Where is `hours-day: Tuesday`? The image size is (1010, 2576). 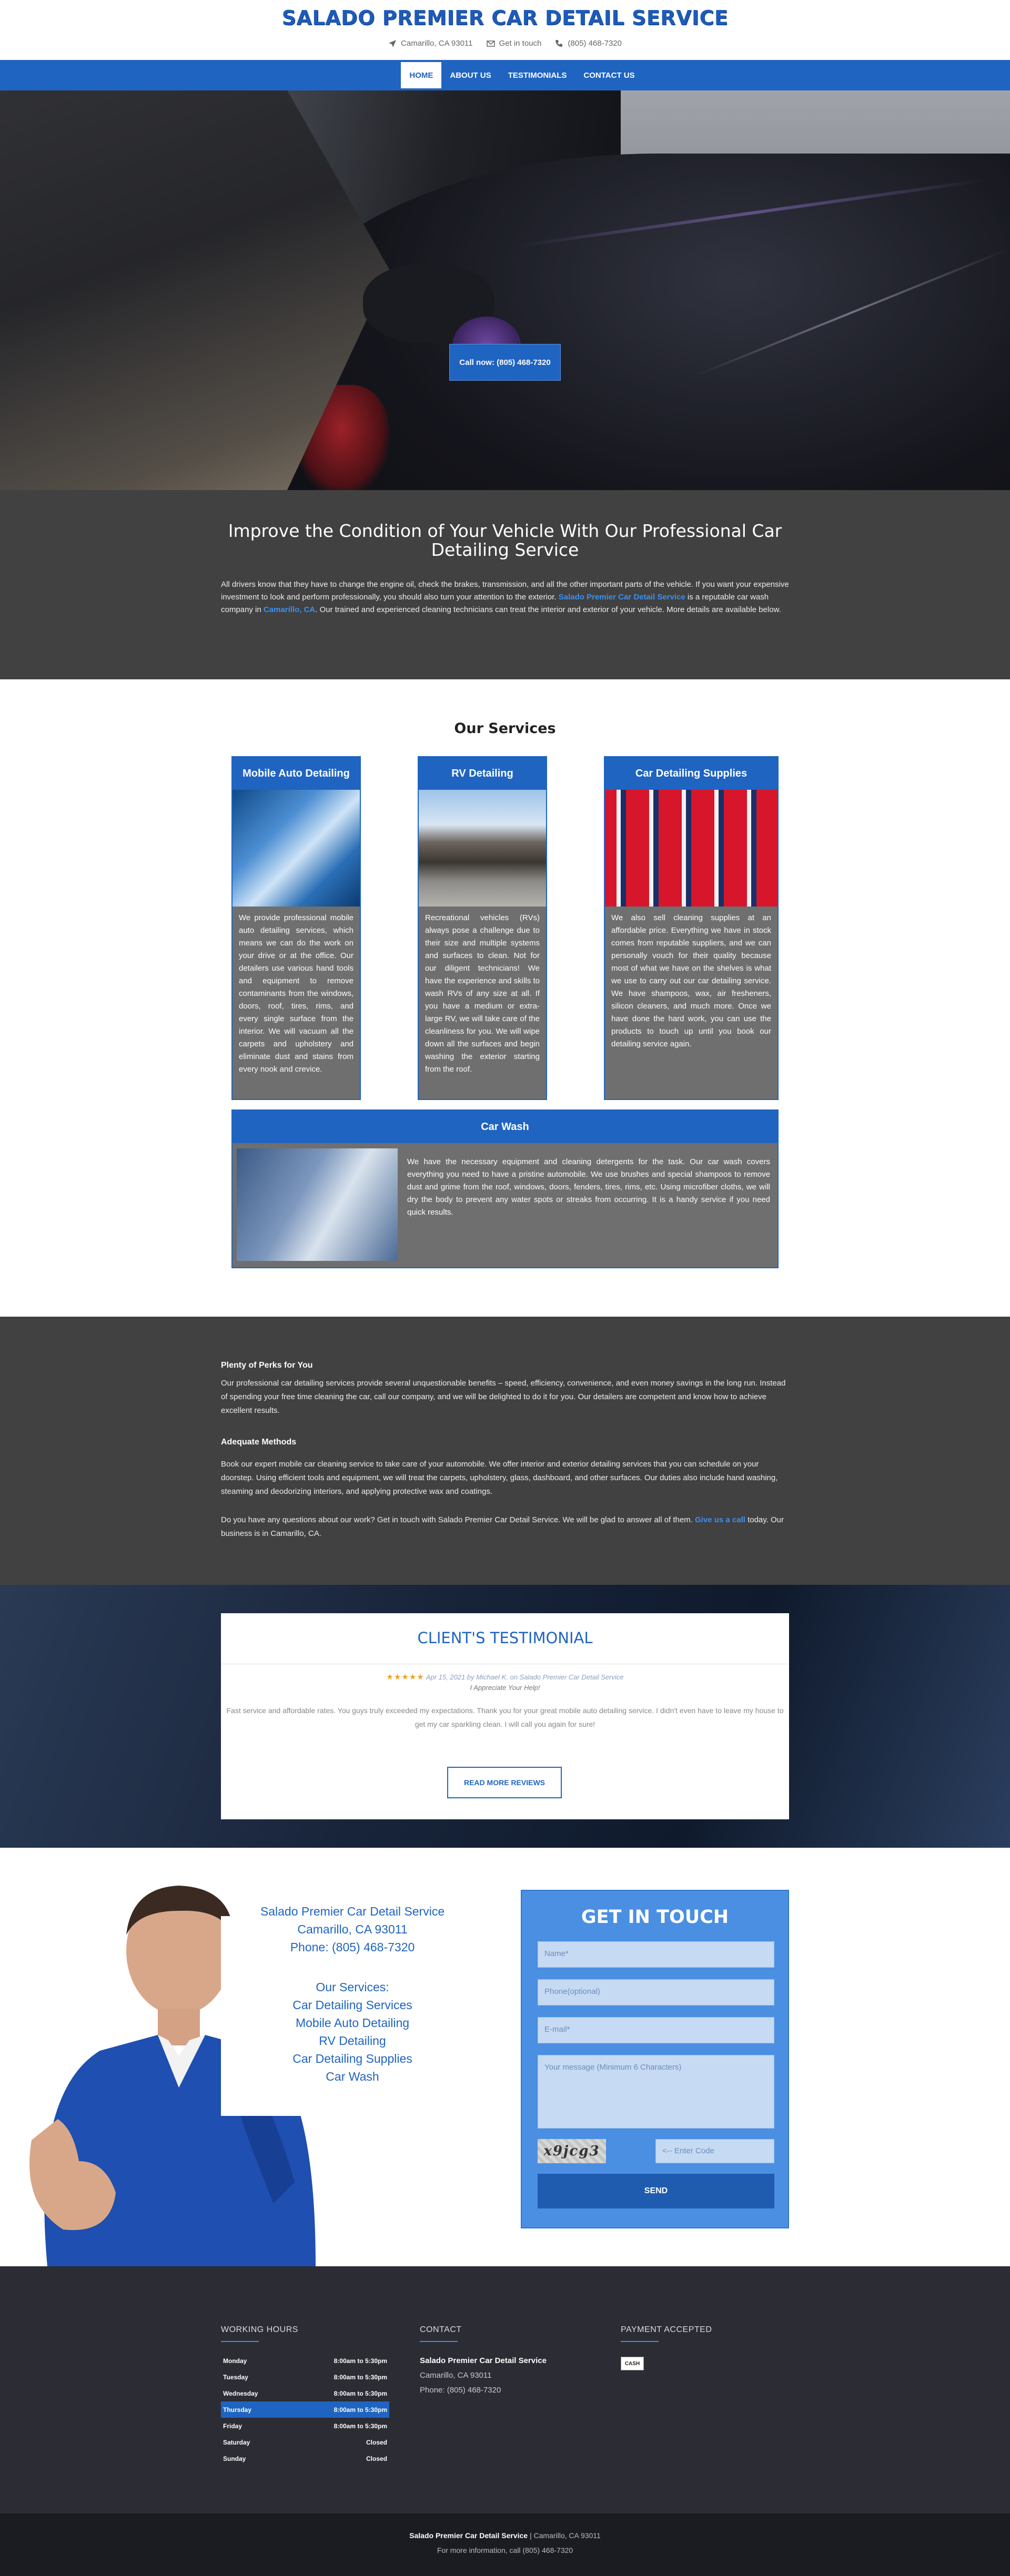 hours-day: Tuesday is located at coordinates (235, 2377).